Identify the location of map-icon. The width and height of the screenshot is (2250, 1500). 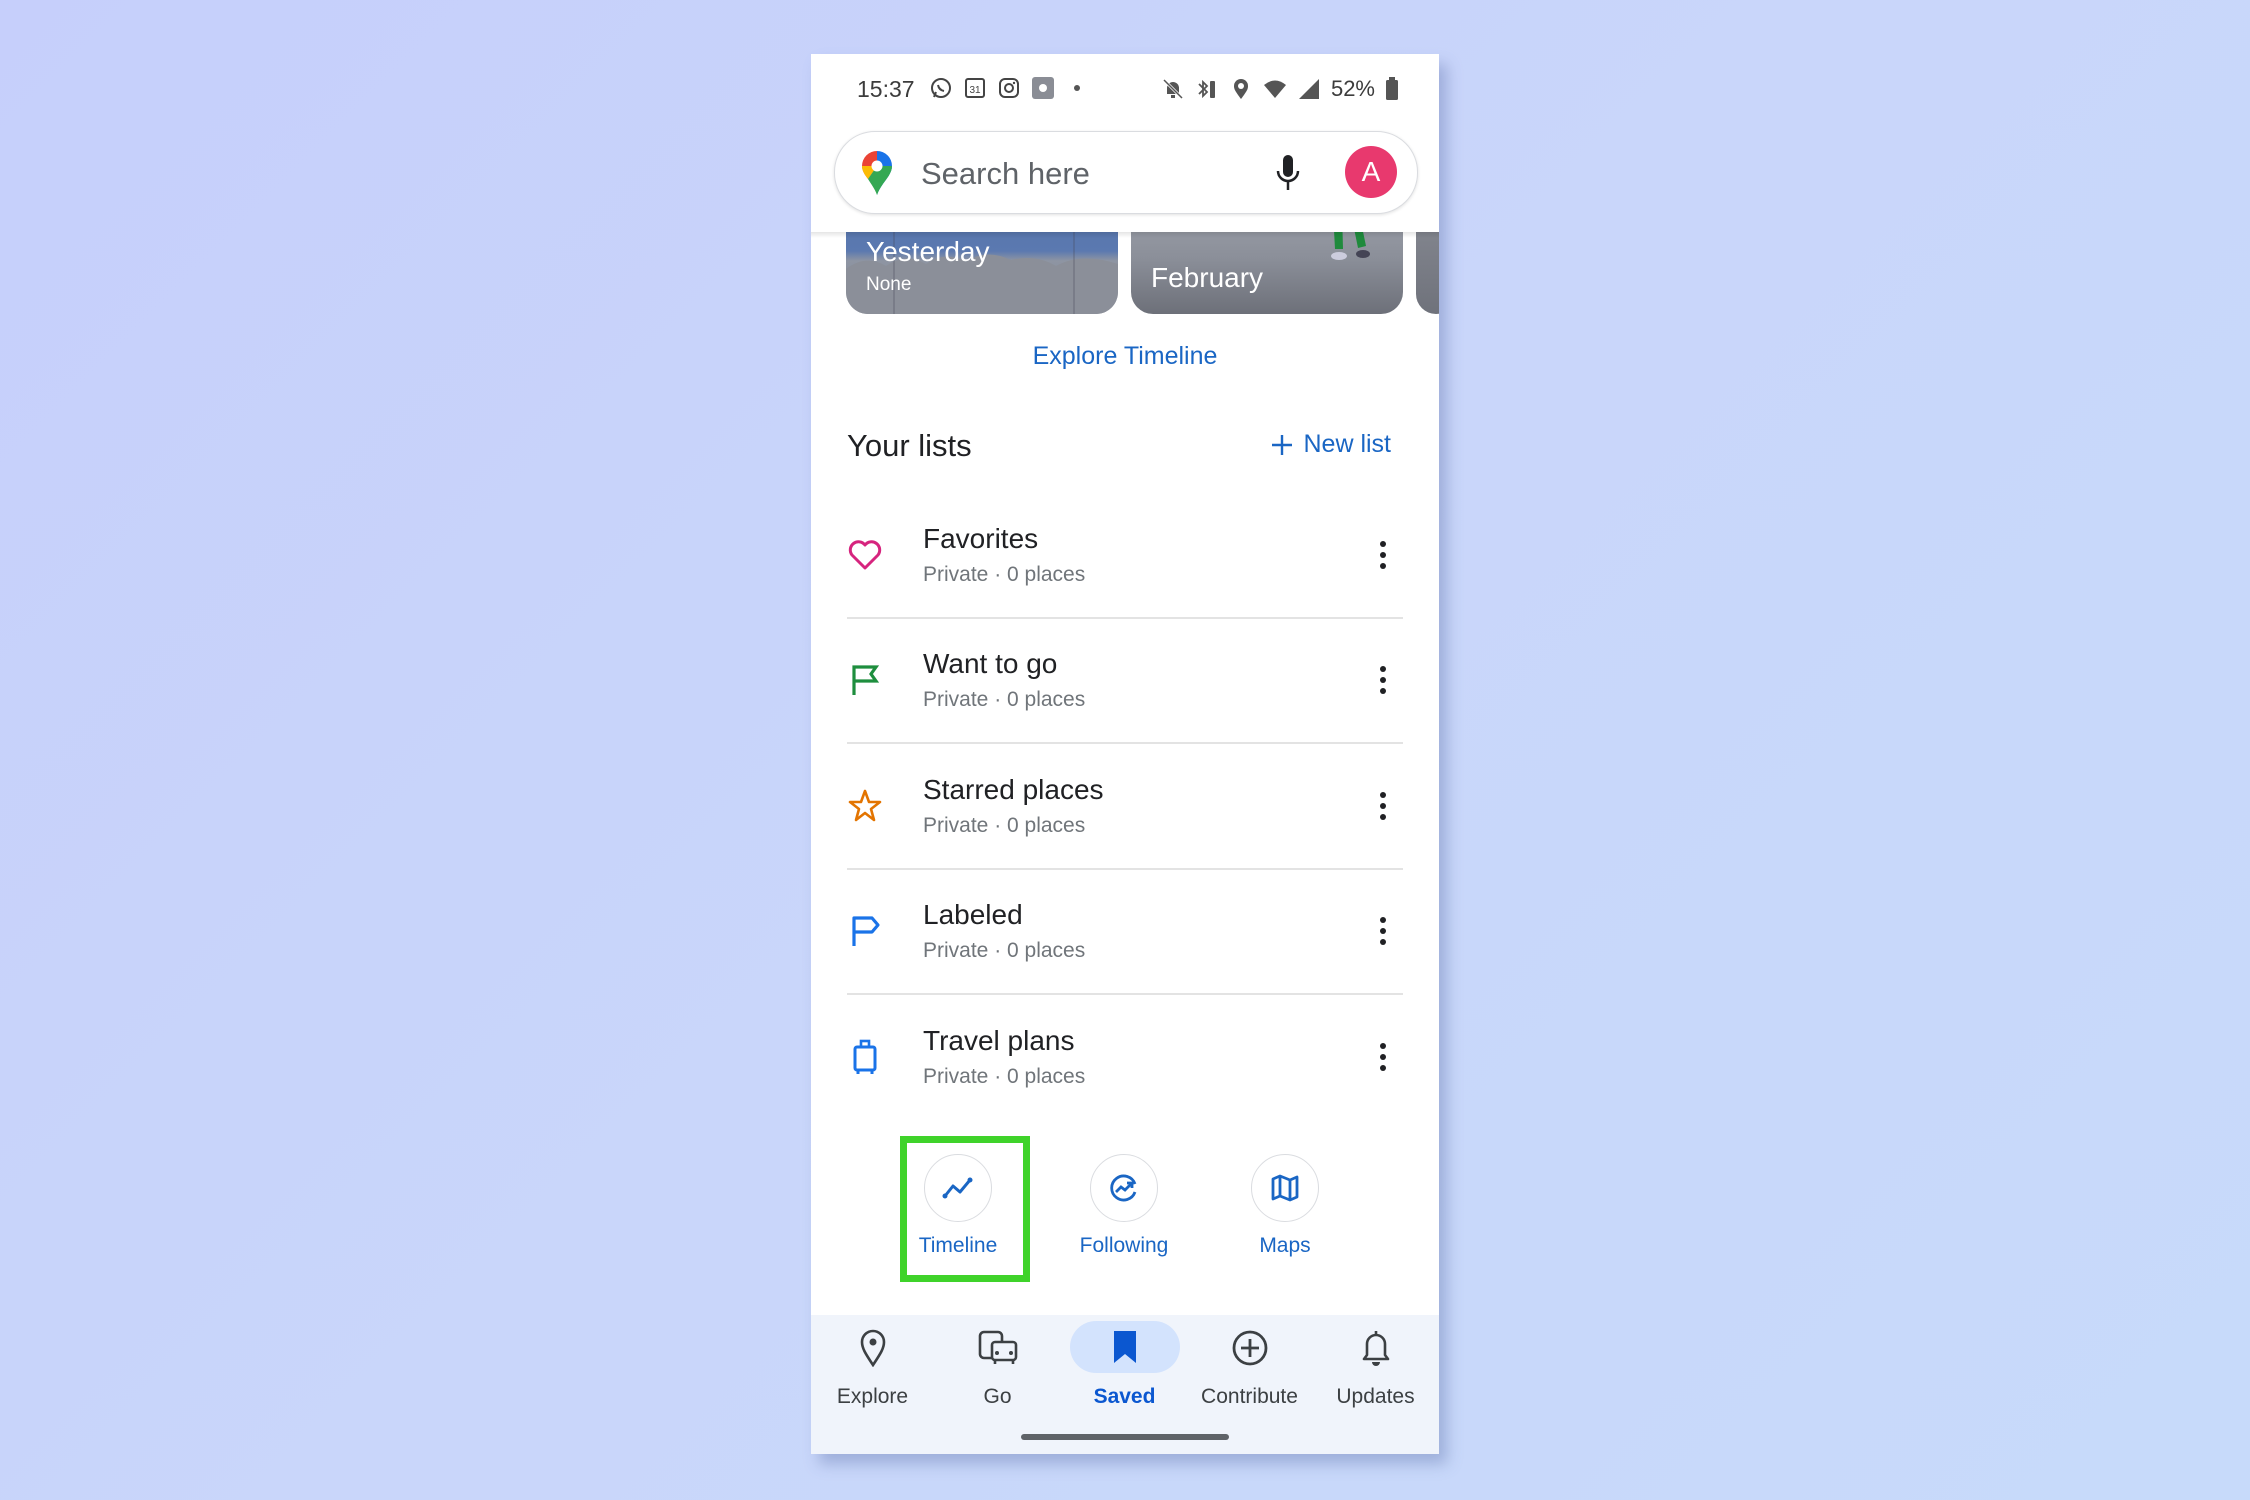
(1285, 1188).